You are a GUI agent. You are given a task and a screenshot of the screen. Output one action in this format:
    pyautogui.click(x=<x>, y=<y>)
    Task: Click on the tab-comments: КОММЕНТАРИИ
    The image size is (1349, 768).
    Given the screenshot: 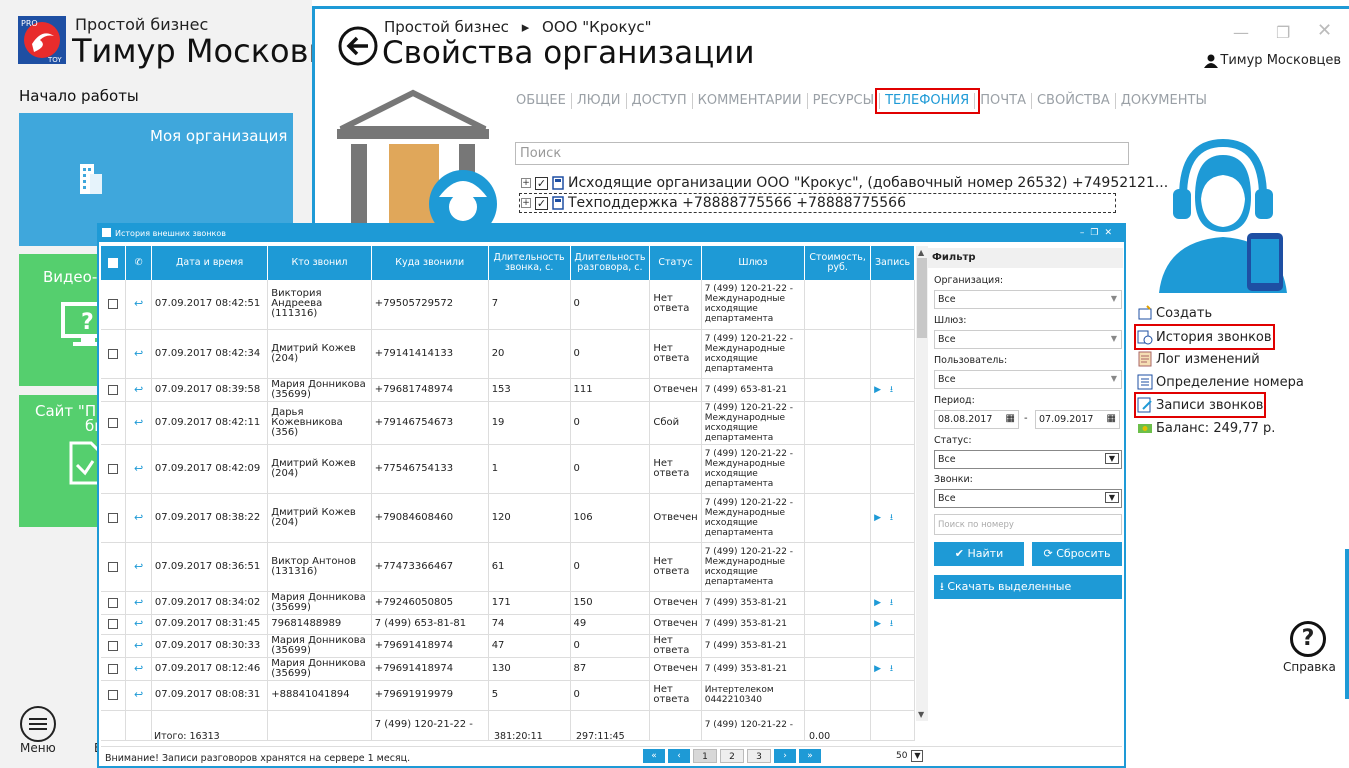 What is the action you would take?
    pyautogui.click(x=750, y=101)
    